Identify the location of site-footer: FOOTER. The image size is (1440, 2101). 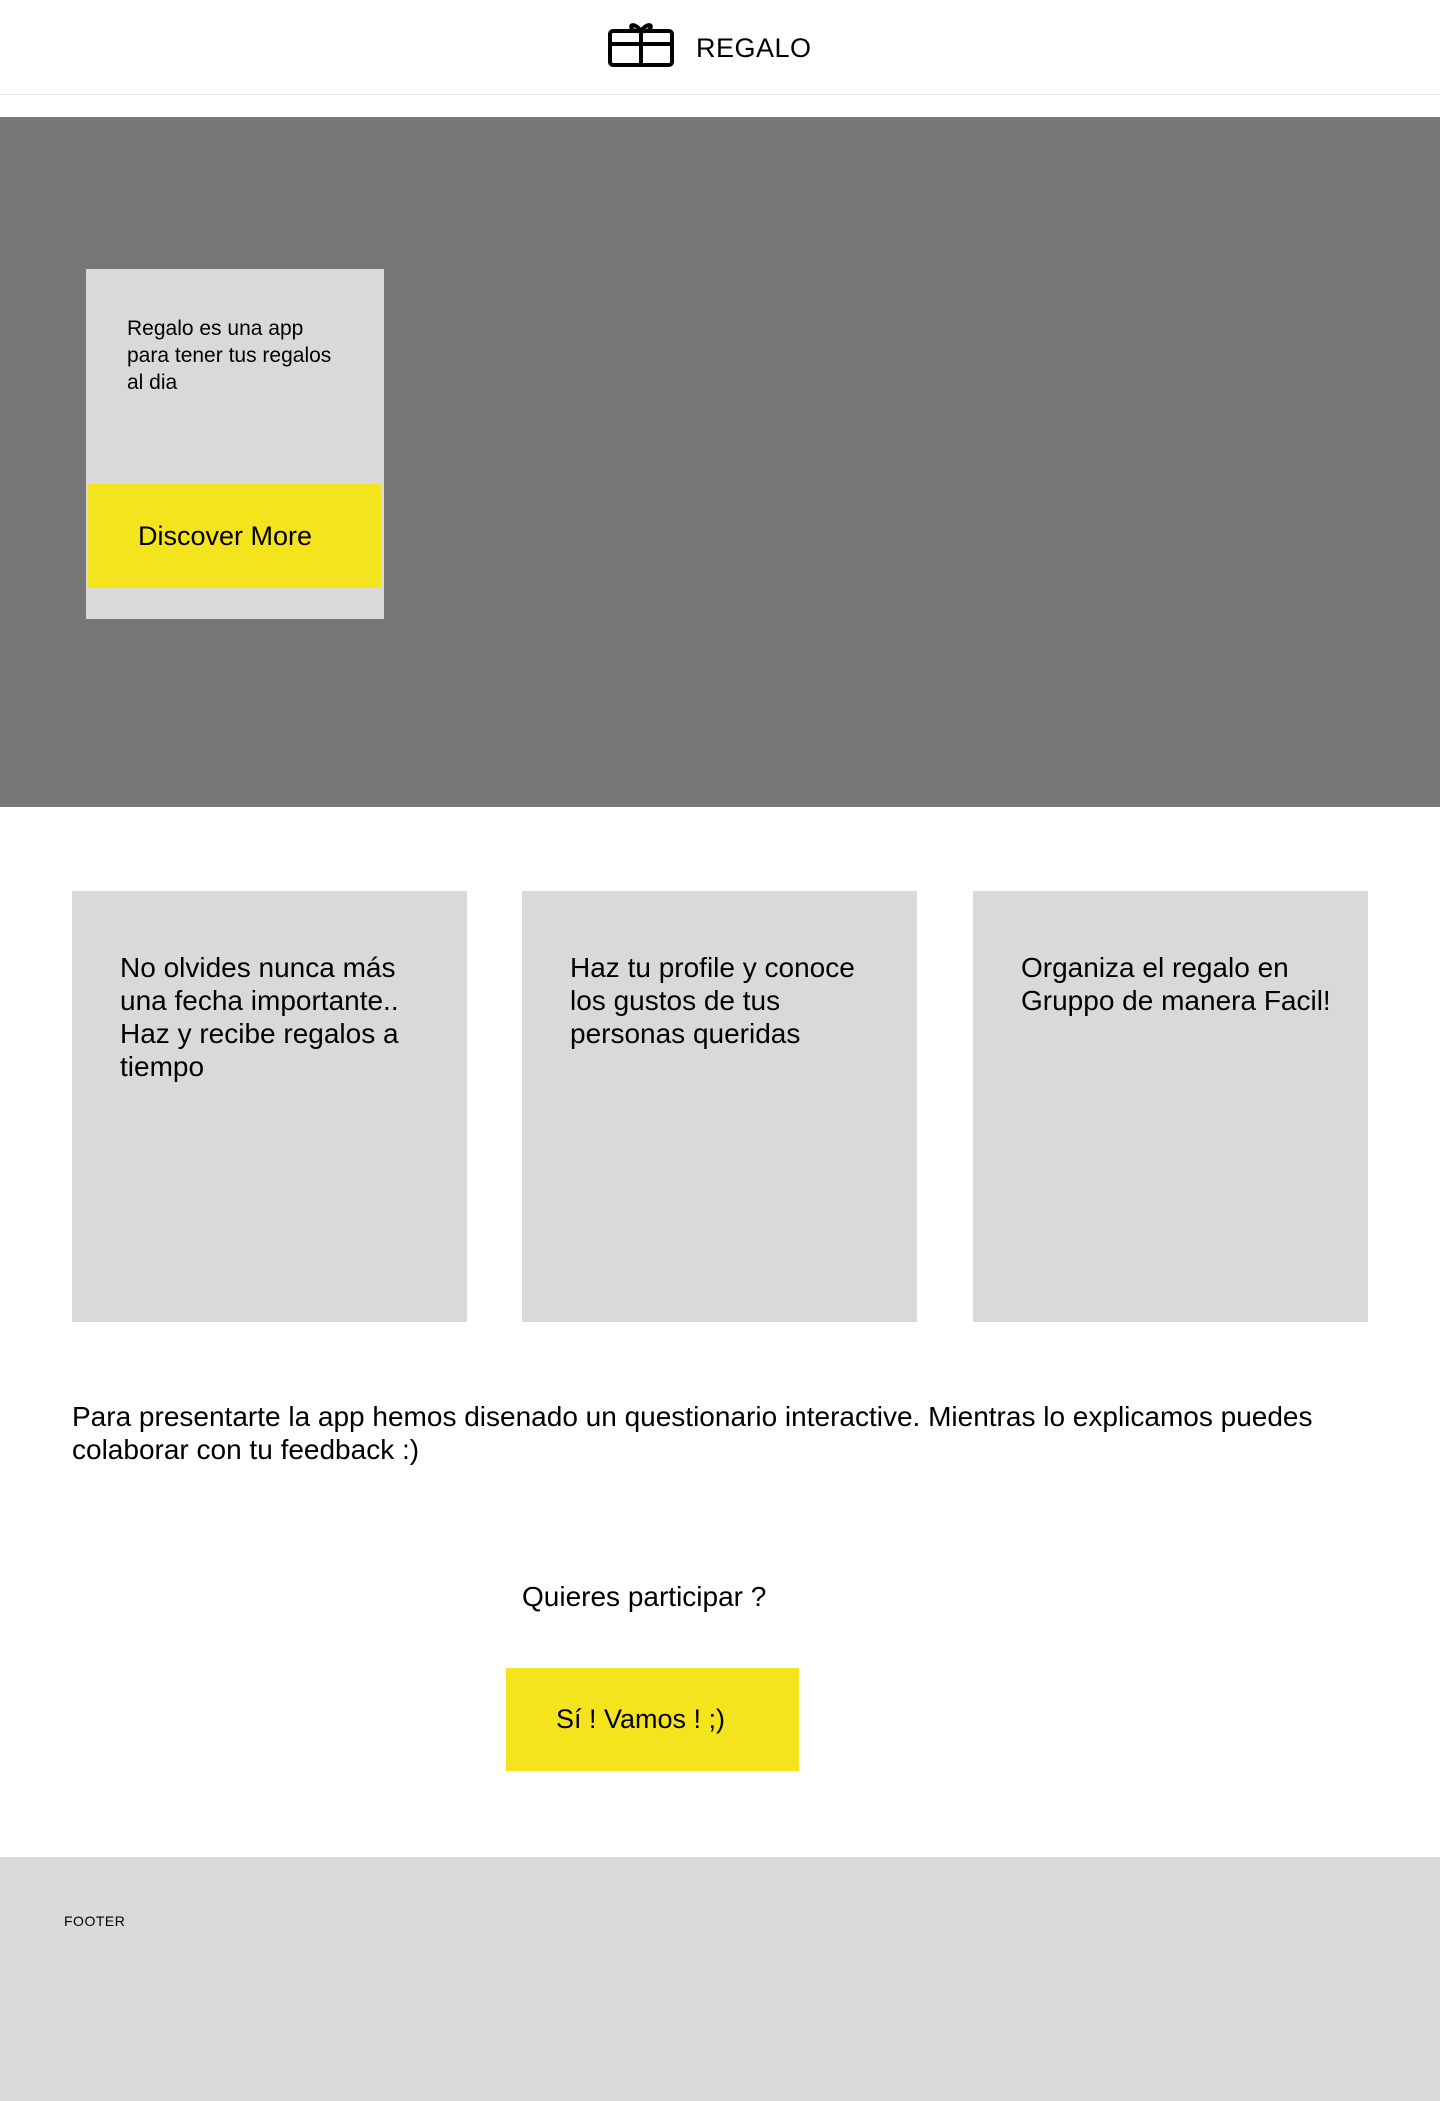
(720, 1979).